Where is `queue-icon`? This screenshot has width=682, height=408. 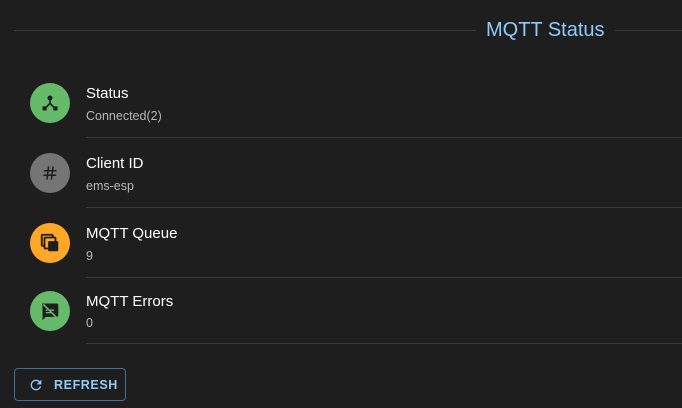 queue-icon is located at coordinates (49, 242).